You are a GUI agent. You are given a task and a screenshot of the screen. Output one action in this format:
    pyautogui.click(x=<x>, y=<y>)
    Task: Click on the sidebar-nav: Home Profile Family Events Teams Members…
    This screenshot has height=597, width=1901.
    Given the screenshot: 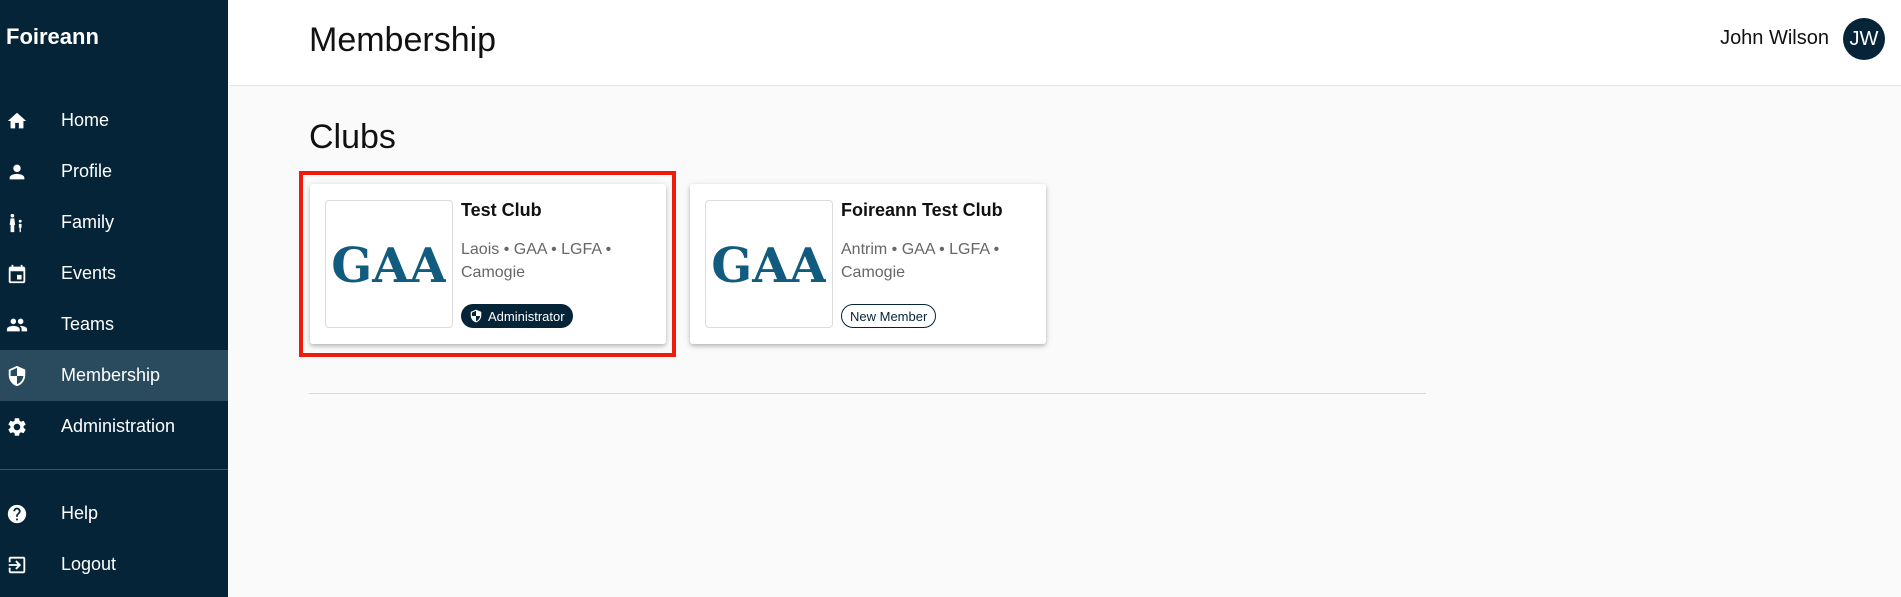 What is the action you would take?
    pyautogui.click(x=114, y=342)
    